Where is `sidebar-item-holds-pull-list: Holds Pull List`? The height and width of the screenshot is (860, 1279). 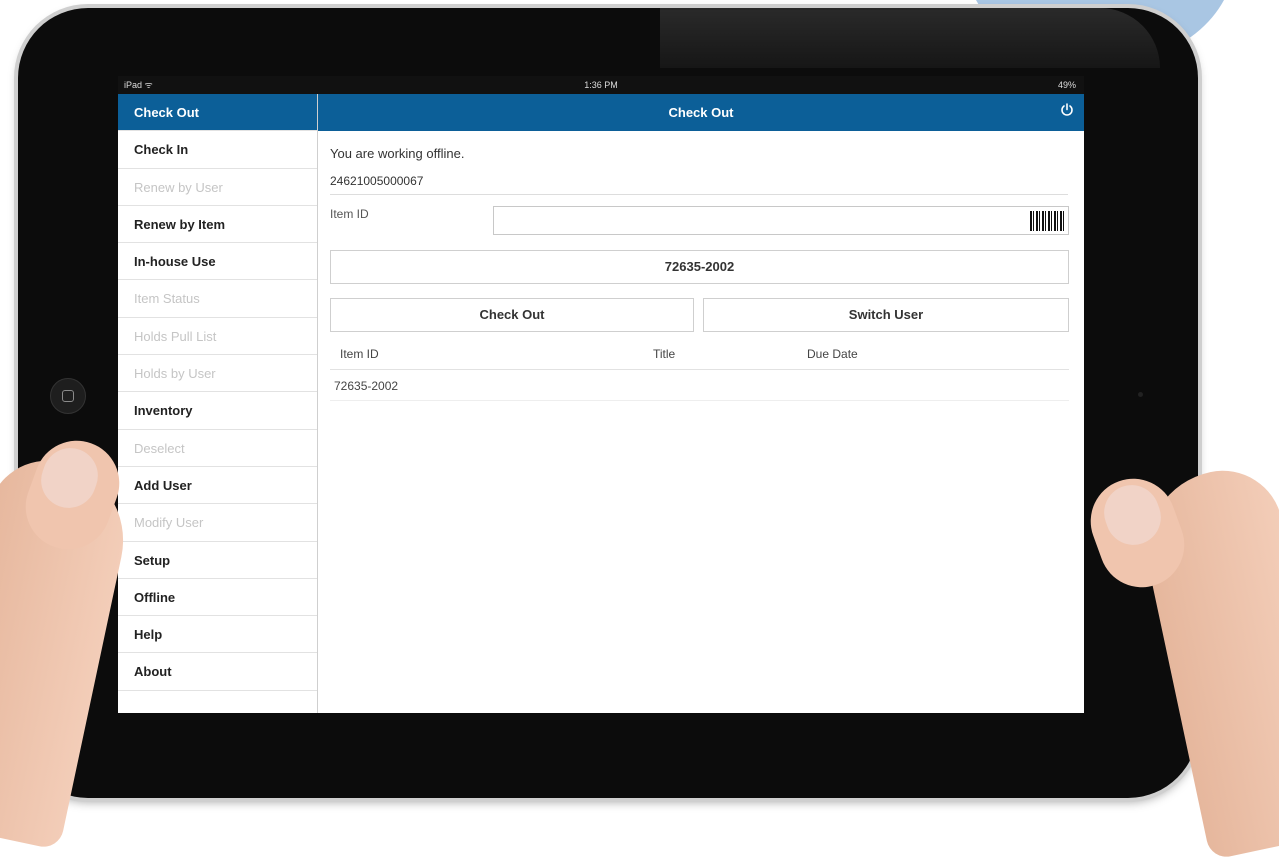
sidebar-item-holds-pull-list: Holds Pull List is located at coordinates (217, 337).